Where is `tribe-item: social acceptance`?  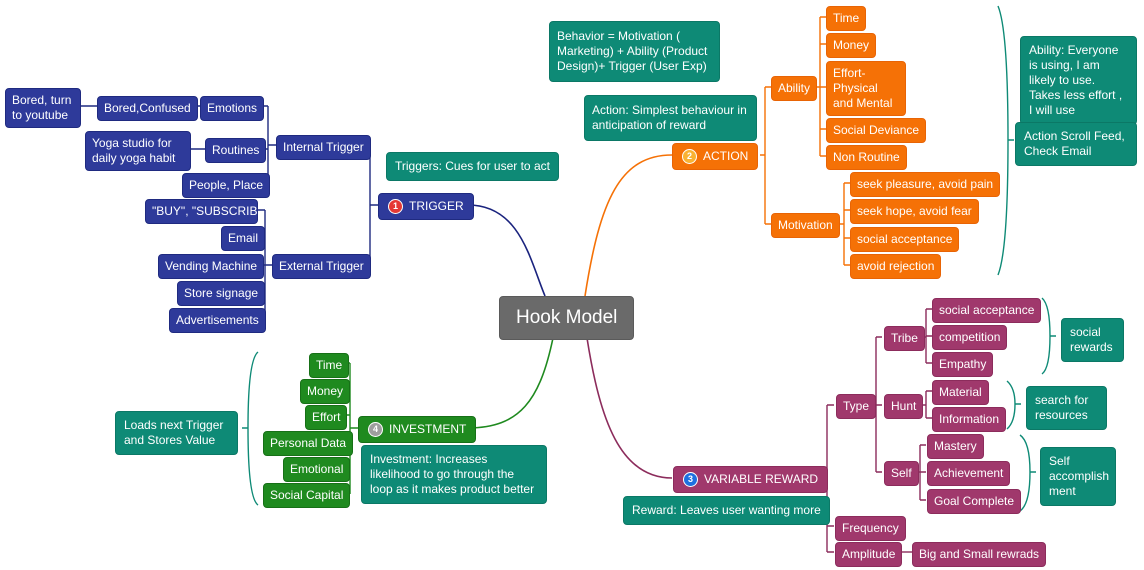
tribe-item: social acceptance is located at coordinates (987, 310).